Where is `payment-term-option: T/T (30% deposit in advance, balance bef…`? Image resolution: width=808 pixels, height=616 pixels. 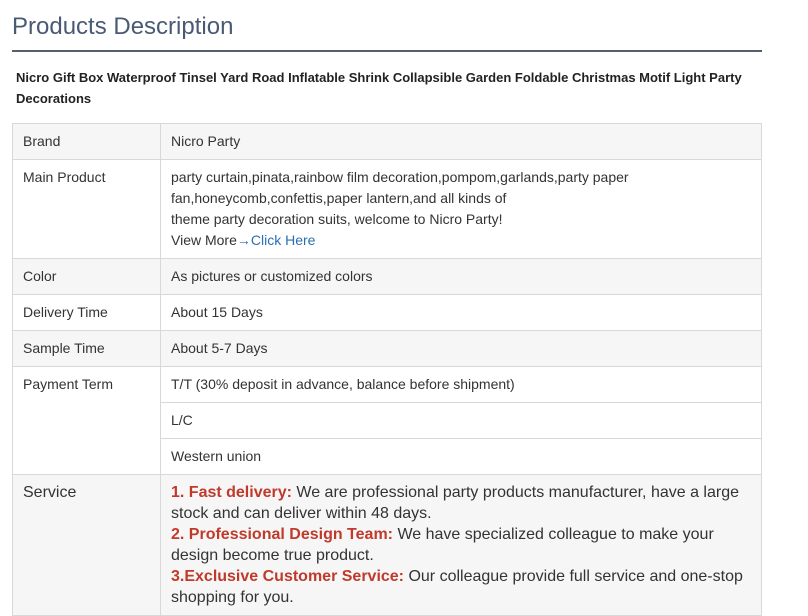 payment-term-option: T/T (30% deposit in advance, balance bef… is located at coordinates (461, 384).